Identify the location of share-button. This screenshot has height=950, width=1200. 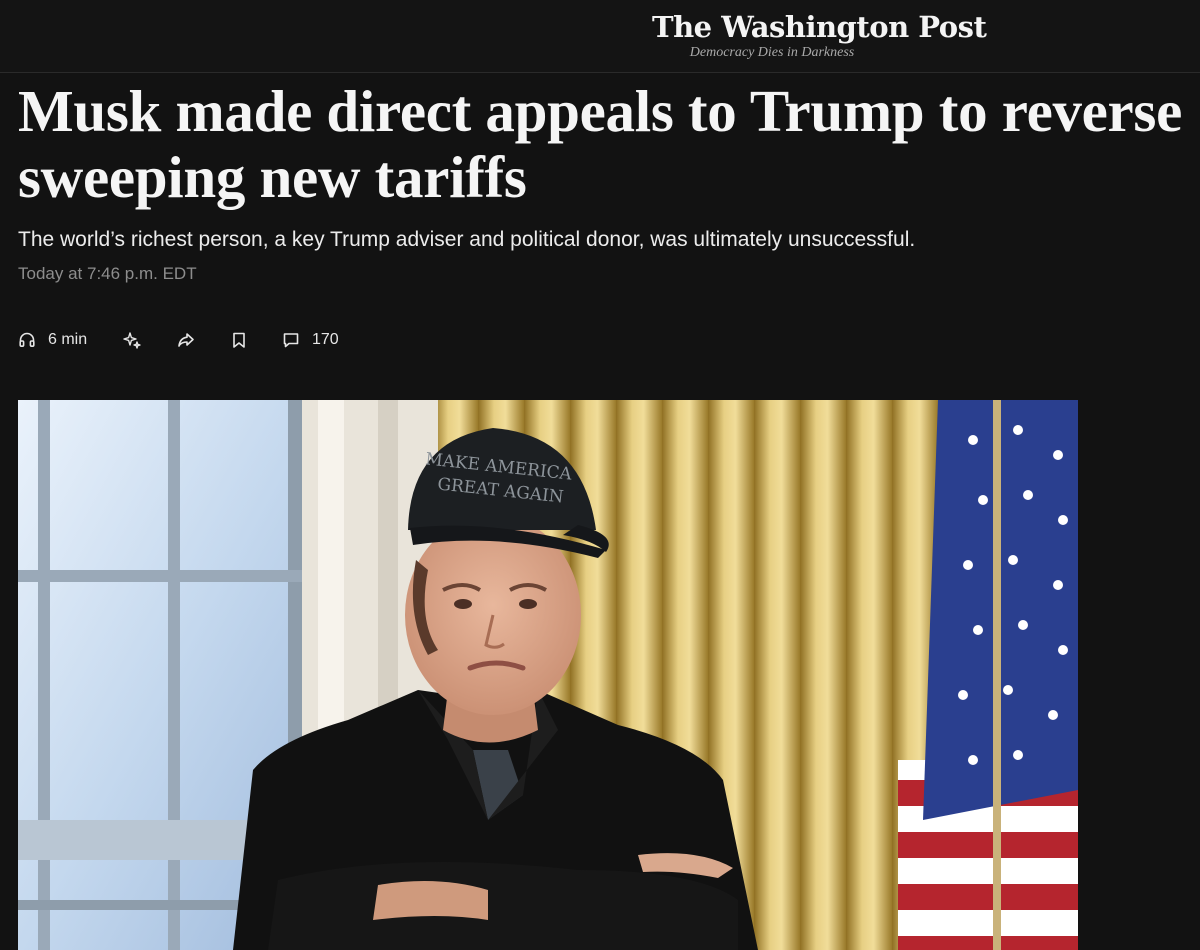
(203, 340).